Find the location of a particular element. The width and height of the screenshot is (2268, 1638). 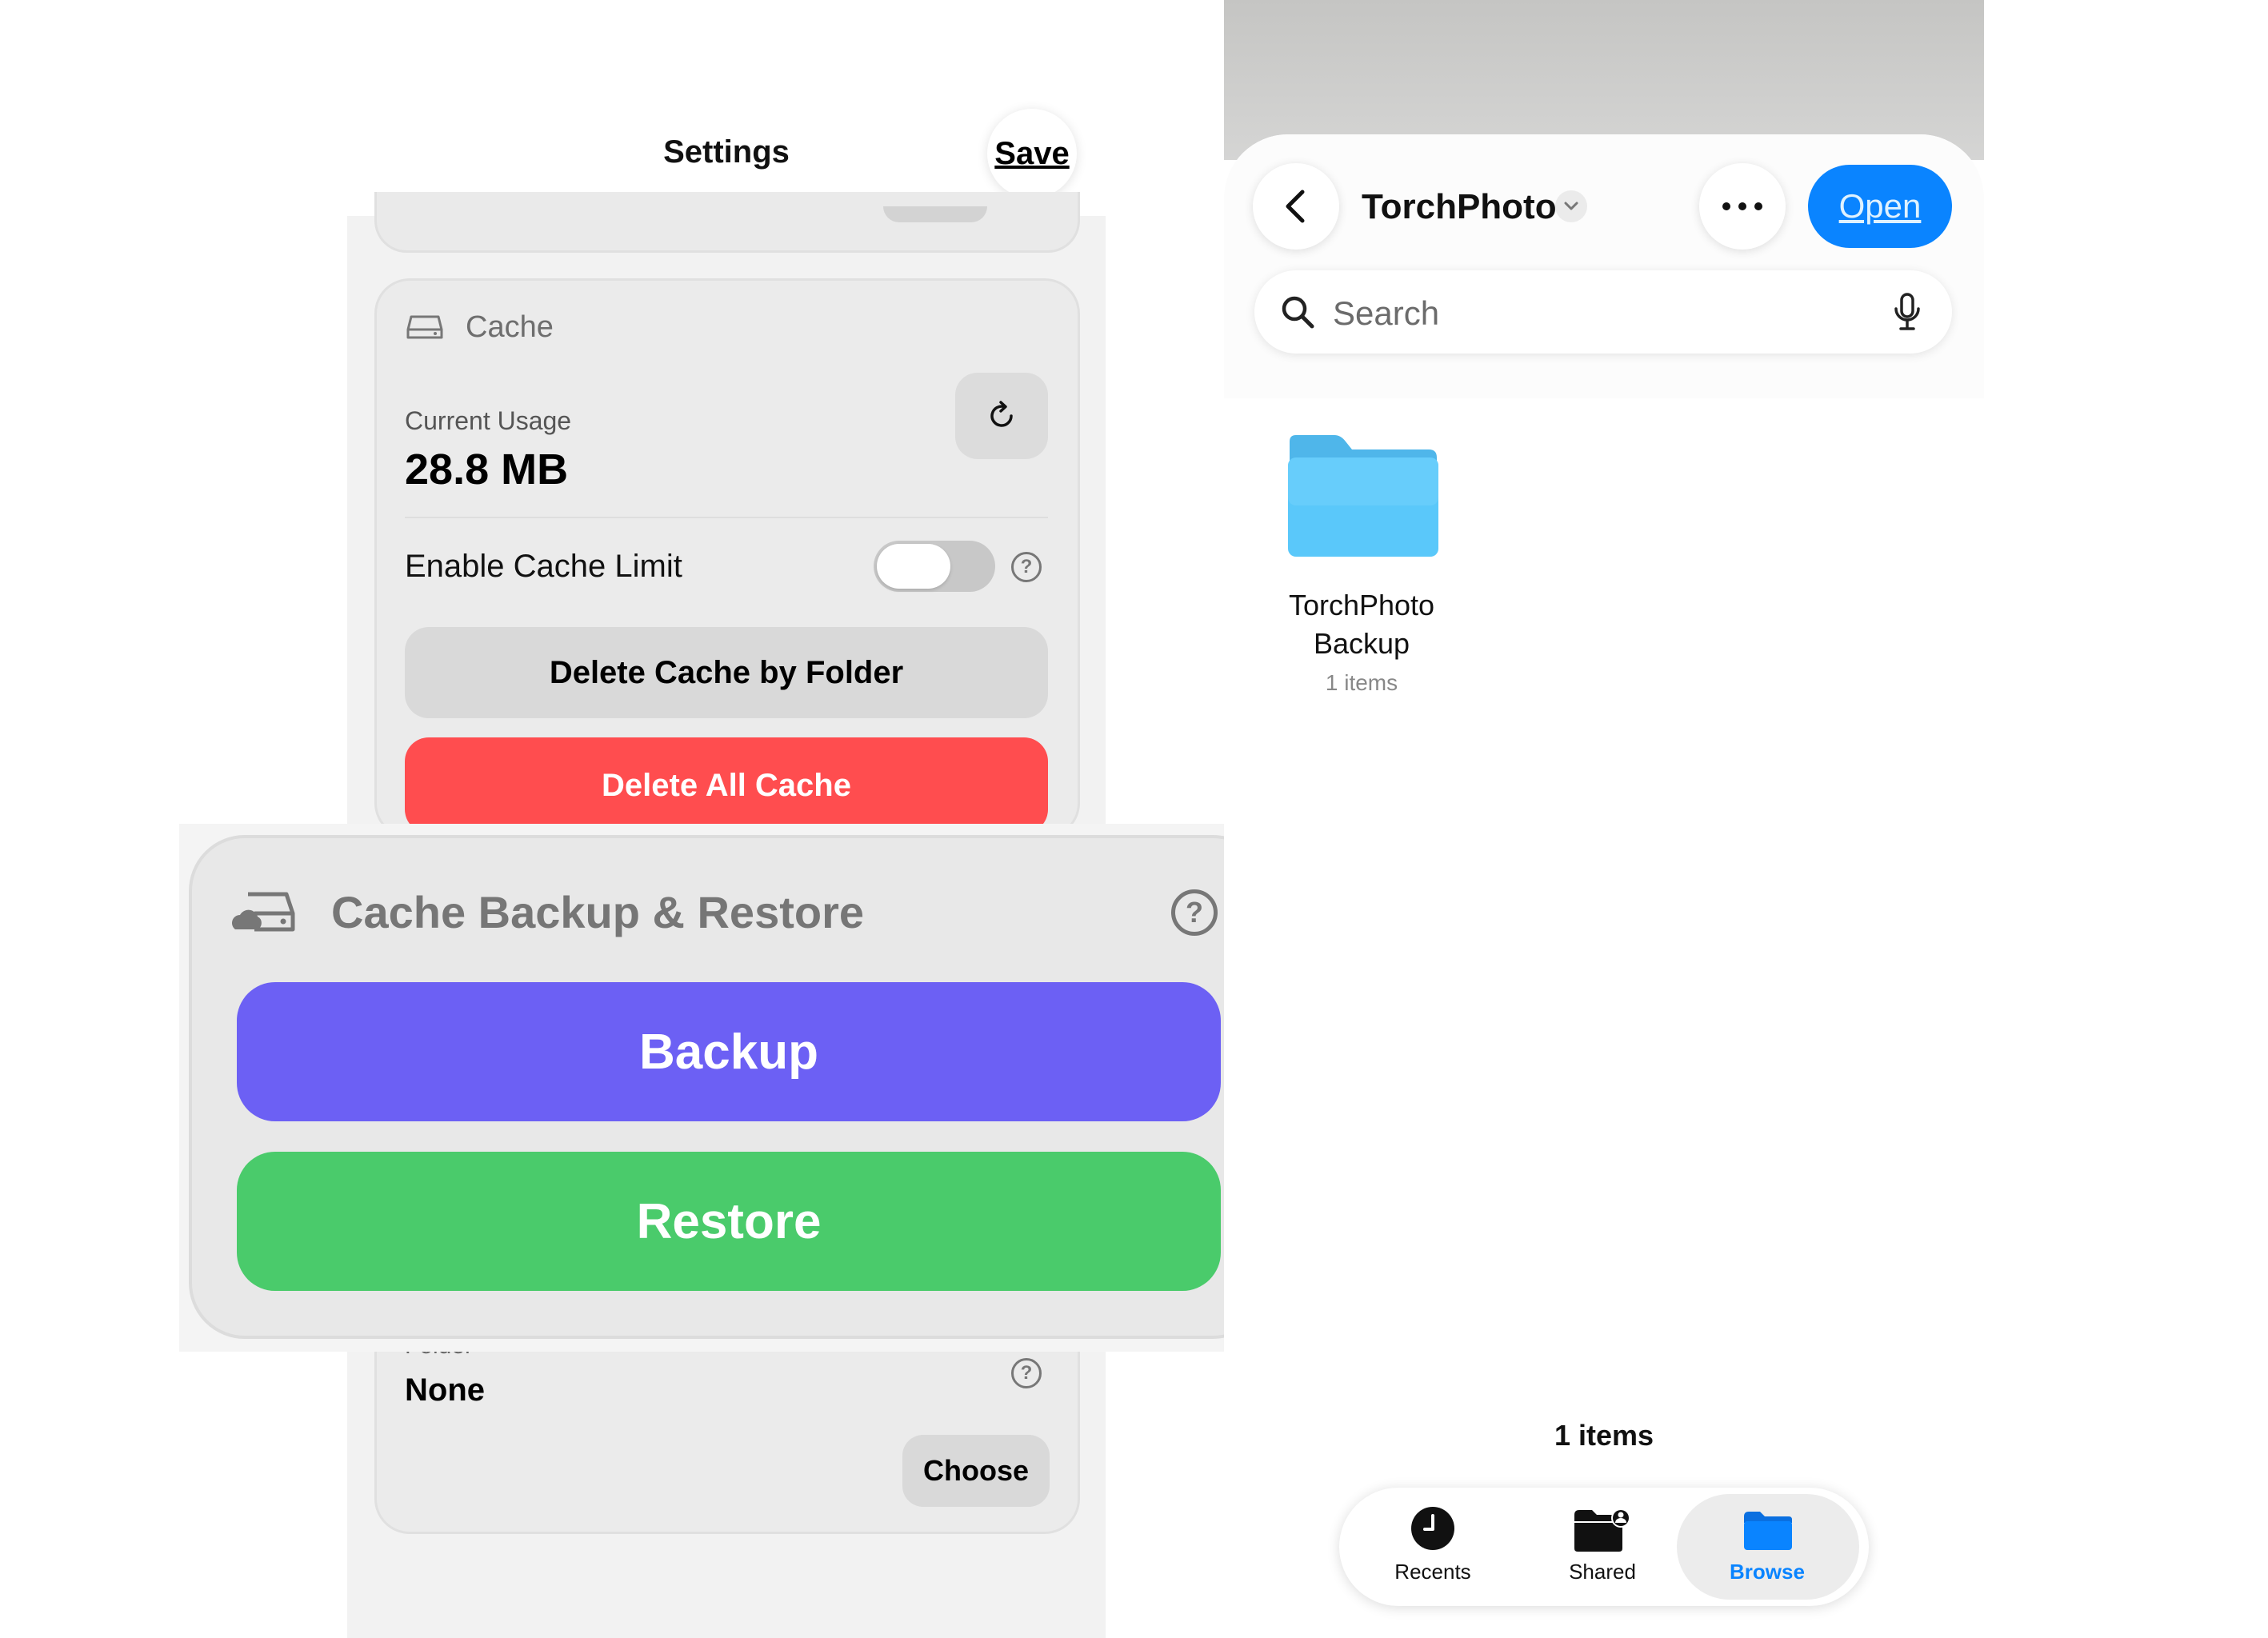

previous-settings-card is located at coordinates (727, 222).